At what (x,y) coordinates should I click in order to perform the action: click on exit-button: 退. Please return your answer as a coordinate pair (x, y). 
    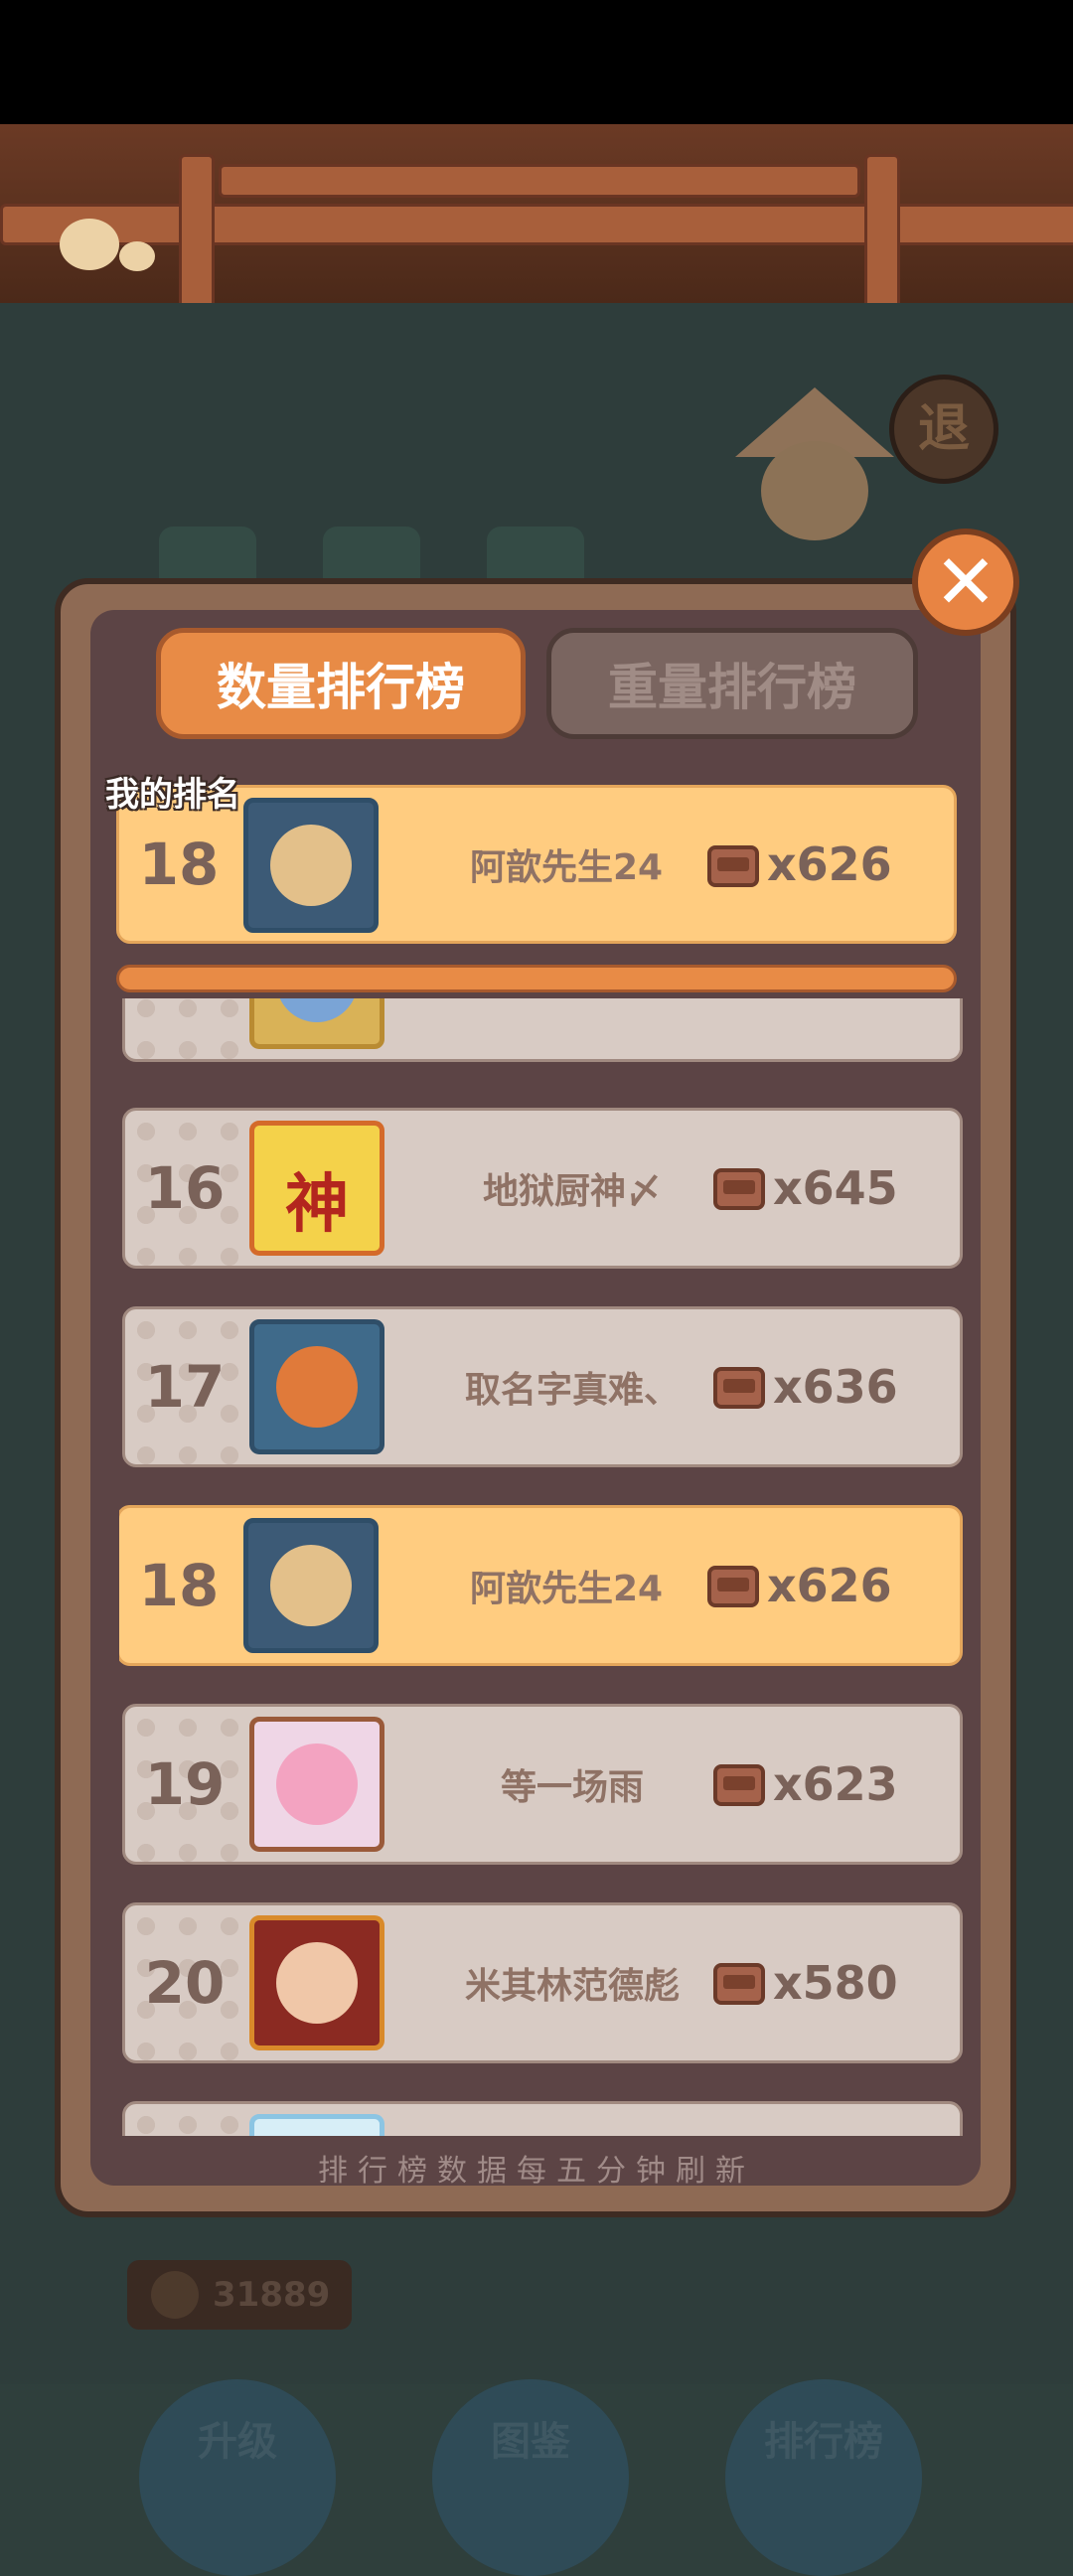
    Looking at the image, I should click on (943, 429).